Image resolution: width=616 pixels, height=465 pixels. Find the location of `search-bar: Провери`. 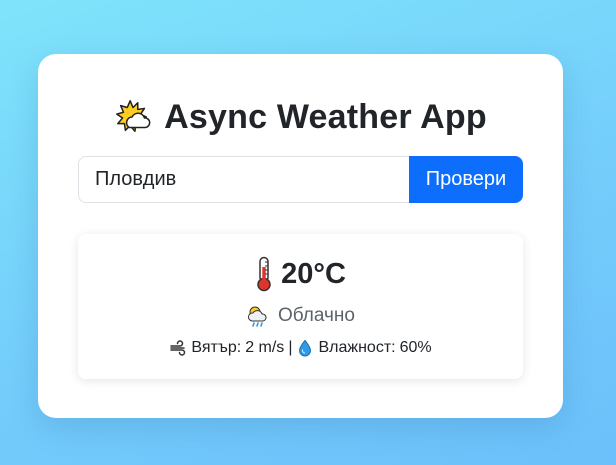

search-bar: Провери is located at coordinates (300, 179).